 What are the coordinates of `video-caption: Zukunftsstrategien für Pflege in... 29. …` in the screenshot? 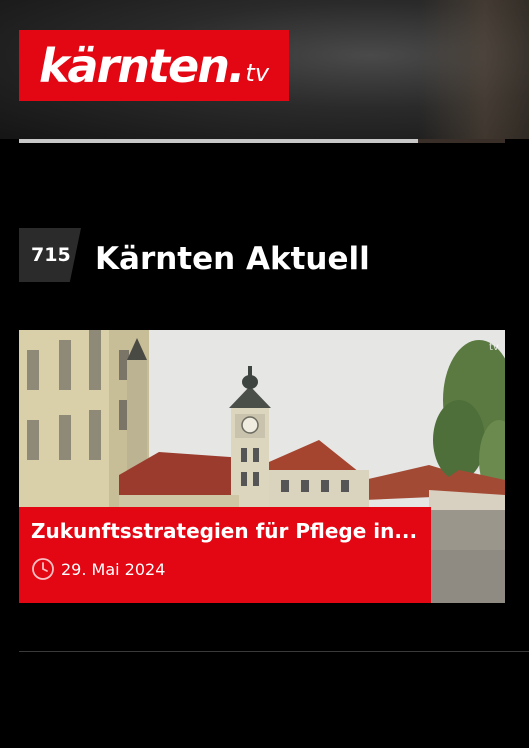 It's located at (225, 555).